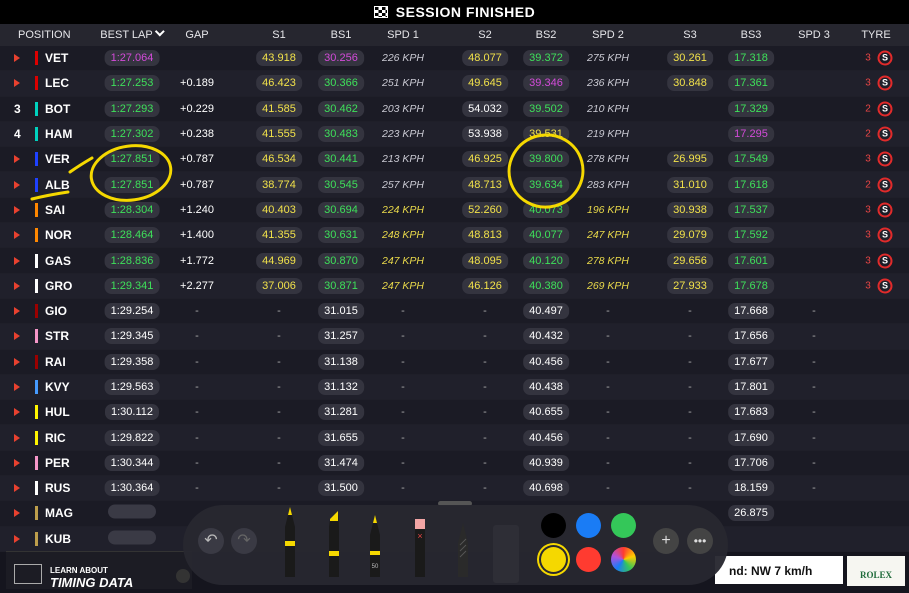 Image resolution: width=909 pixels, height=593 pixels. What do you see at coordinates (403, 437) in the screenshot?
I see `spd1-value: -` at bounding box center [403, 437].